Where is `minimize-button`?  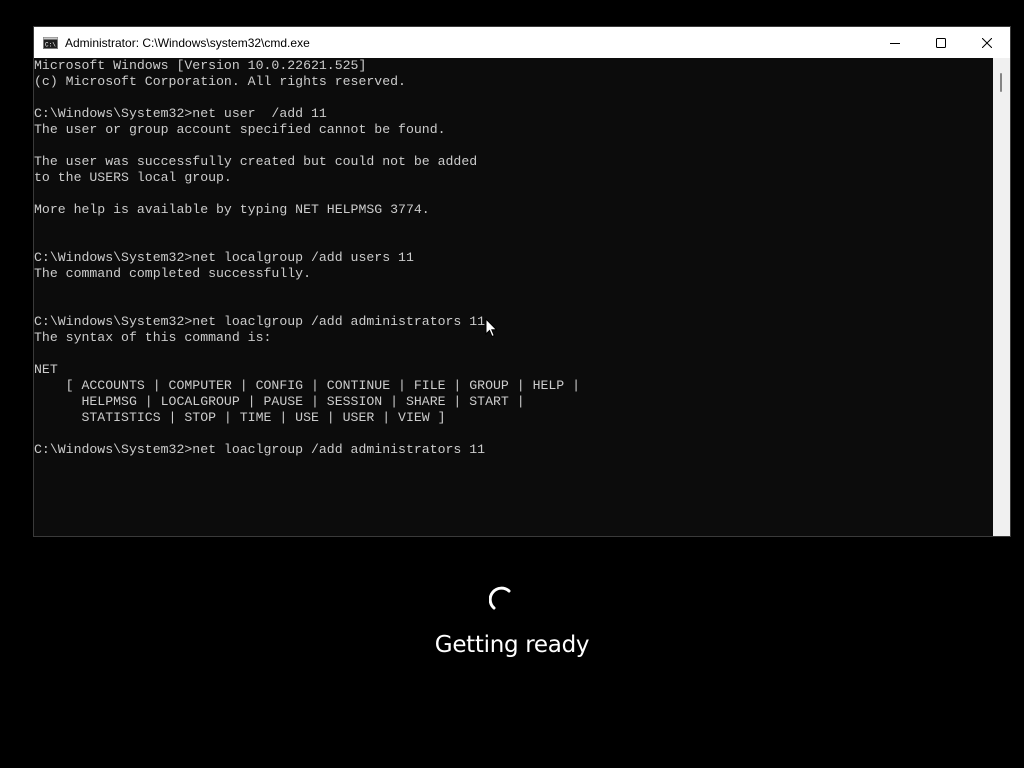 minimize-button is located at coordinates (895, 42).